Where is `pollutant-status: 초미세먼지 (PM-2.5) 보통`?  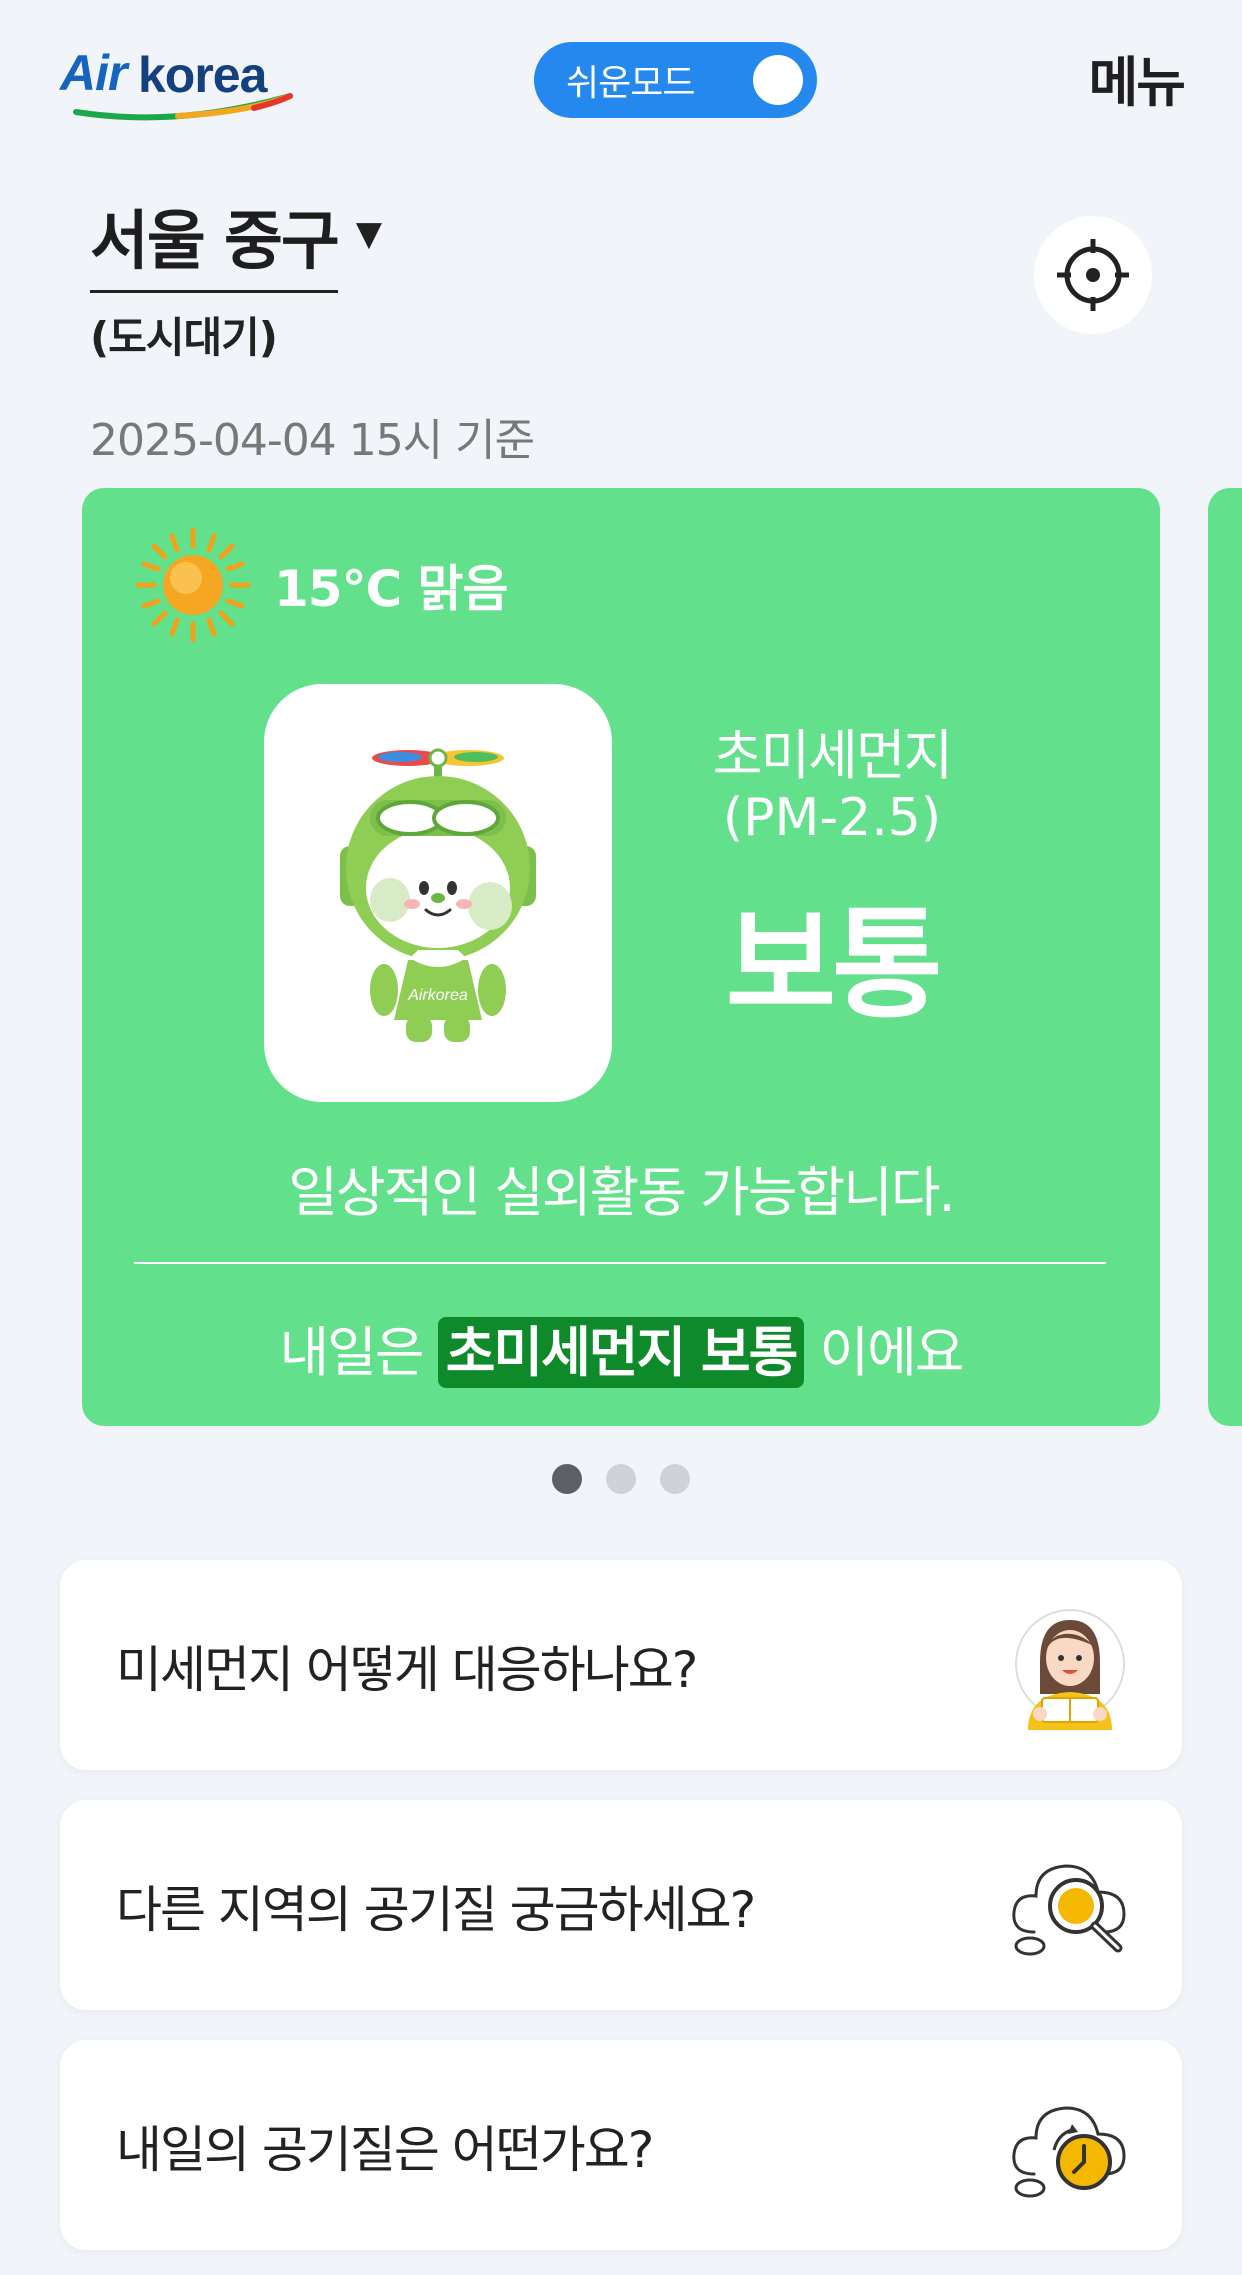
pollutant-status: 초미세먼지 (PM-2.5) 보통 is located at coordinates (832, 882).